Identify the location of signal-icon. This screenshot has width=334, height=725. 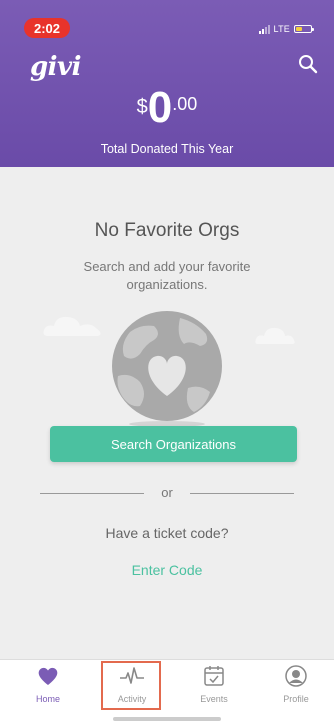
(264, 29).